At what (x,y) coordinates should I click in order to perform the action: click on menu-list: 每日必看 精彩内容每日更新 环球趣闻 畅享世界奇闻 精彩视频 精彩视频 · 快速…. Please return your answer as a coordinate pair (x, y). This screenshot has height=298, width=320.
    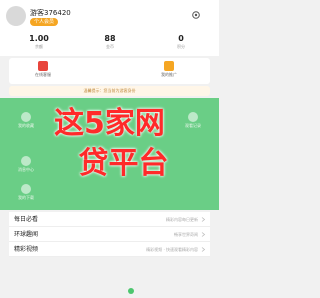
    Looking at the image, I should click on (109, 234).